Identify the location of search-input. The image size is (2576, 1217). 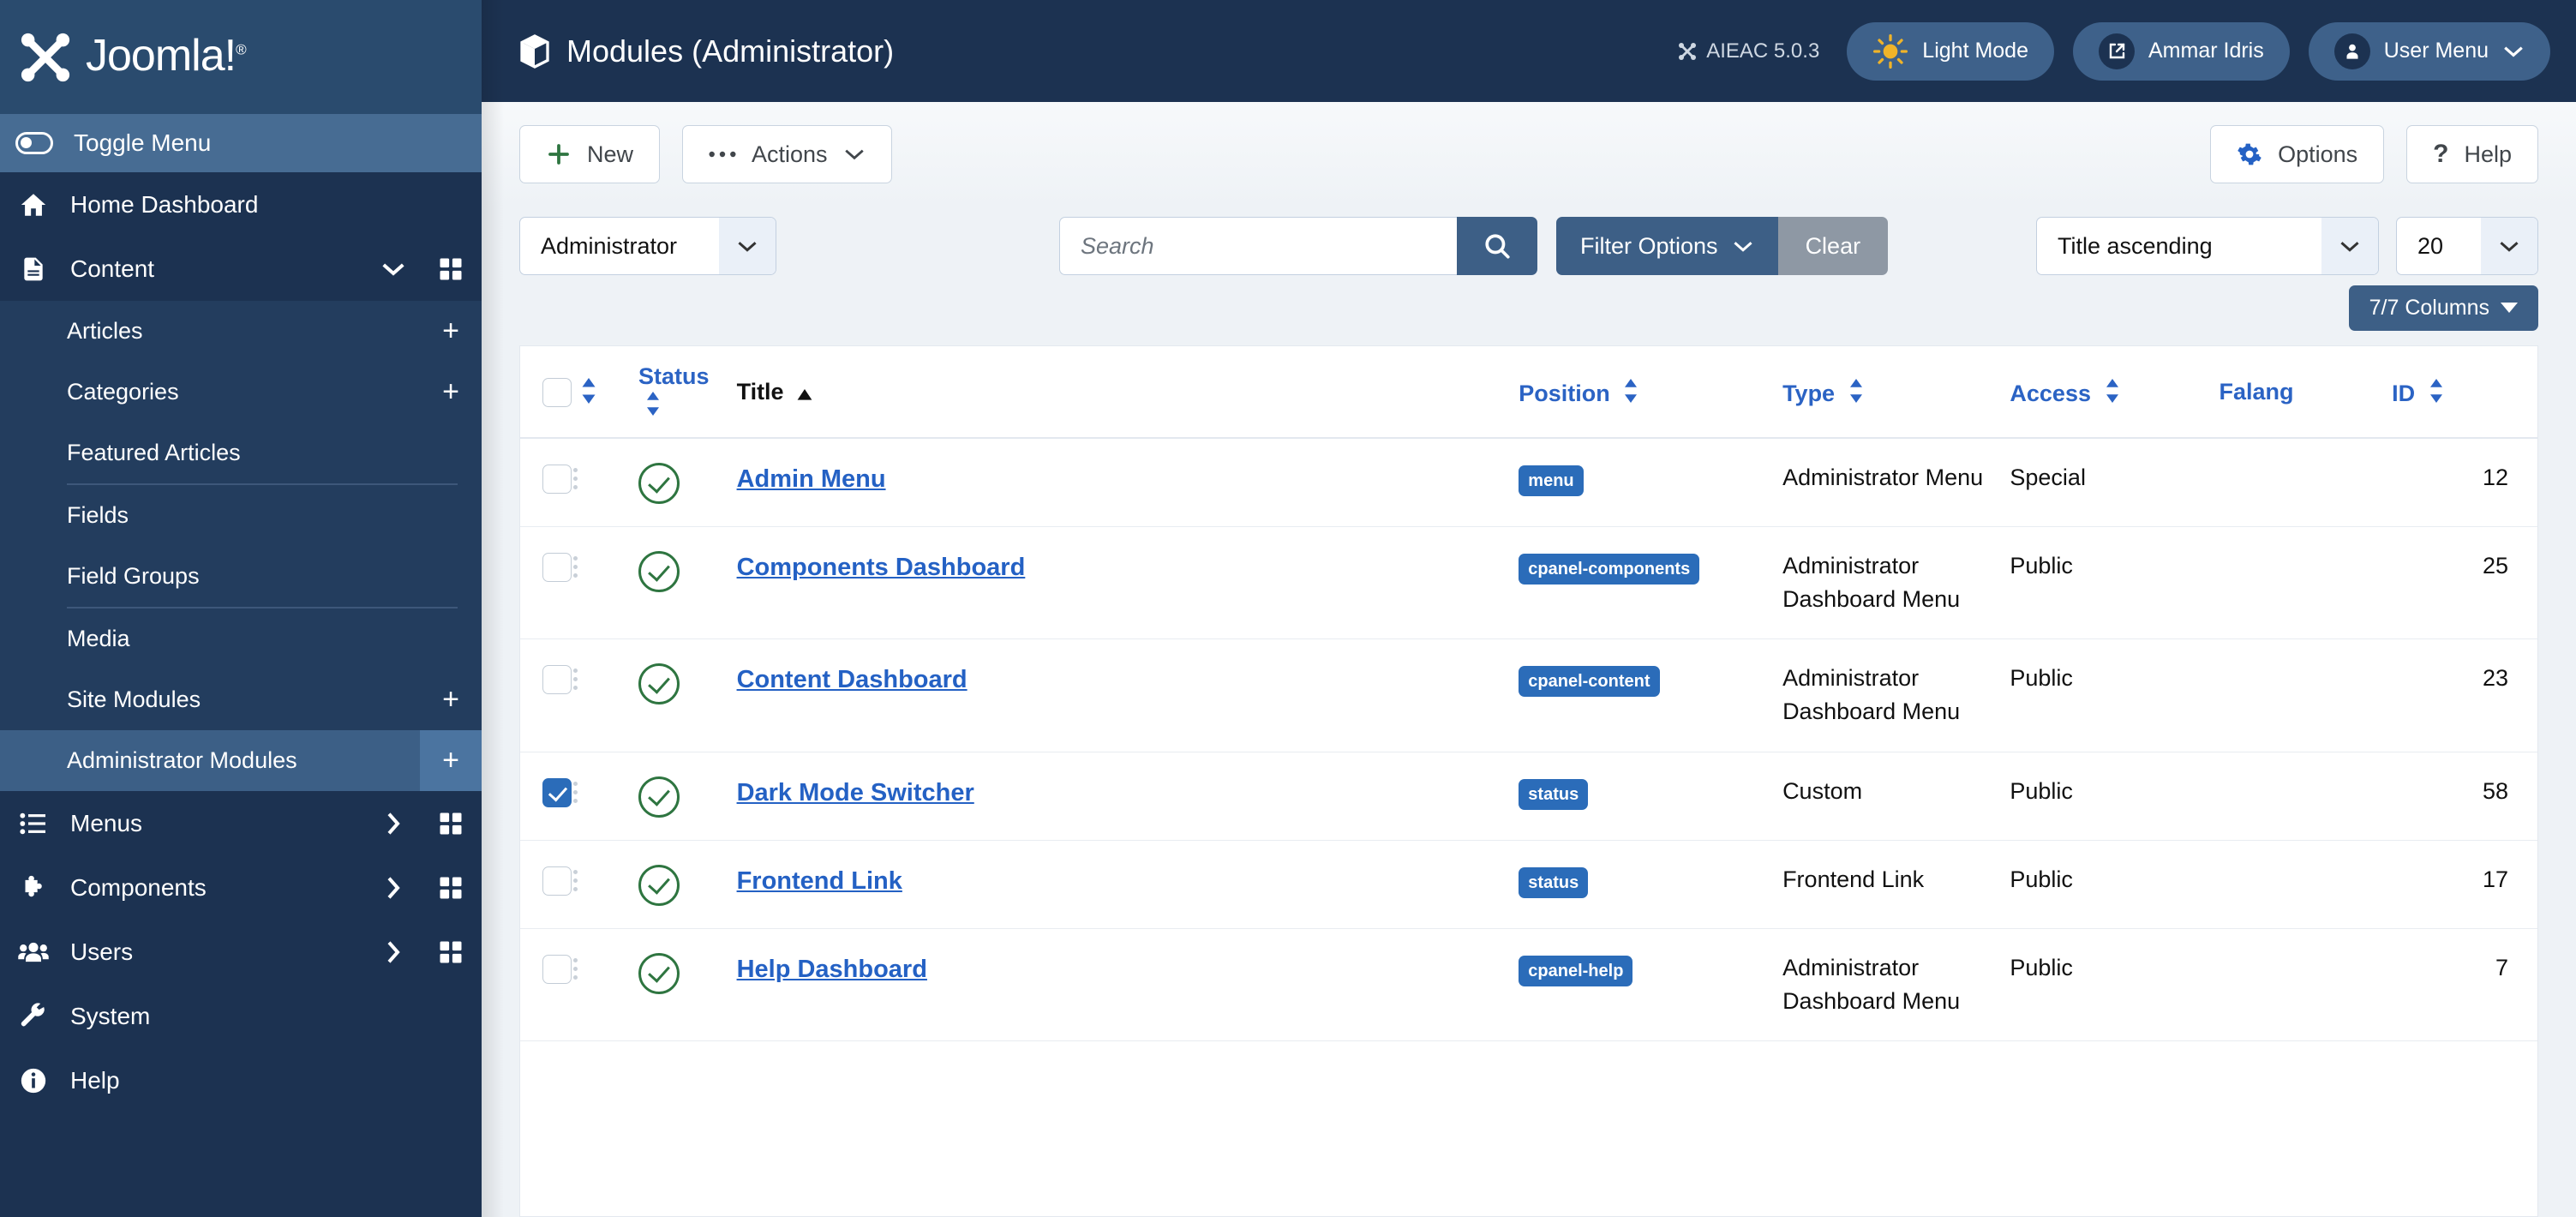
(1258, 246).